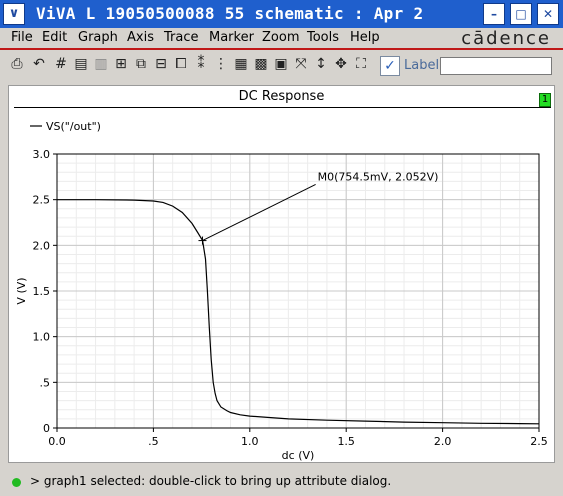 The width and height of the screenshot is (563, 496). Describe the element at coordinates (42, 337) in the screenshot. I see `y-tick-label: 1.0` at that location.